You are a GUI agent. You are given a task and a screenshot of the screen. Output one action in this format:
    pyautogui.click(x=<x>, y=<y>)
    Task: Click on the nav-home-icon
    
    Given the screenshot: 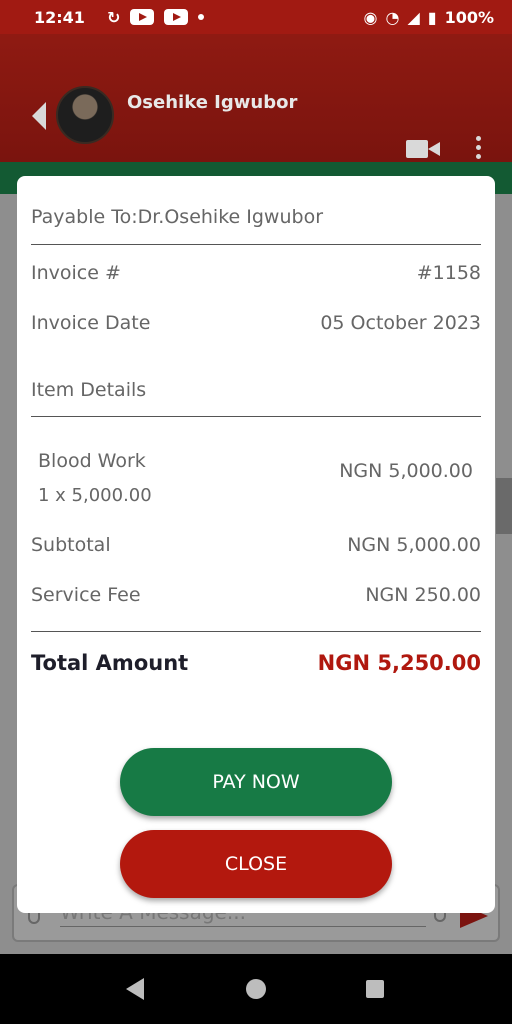 What is the action you would take?
    pyautogui.click(x=256, y=989)
    